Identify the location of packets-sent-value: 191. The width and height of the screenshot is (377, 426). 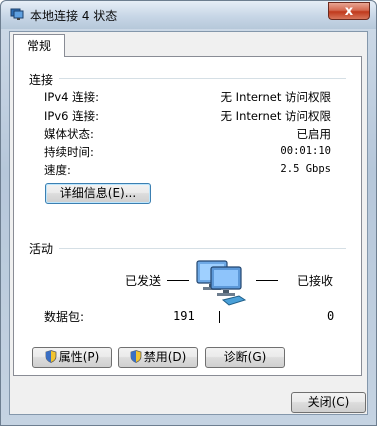
(184, 316).